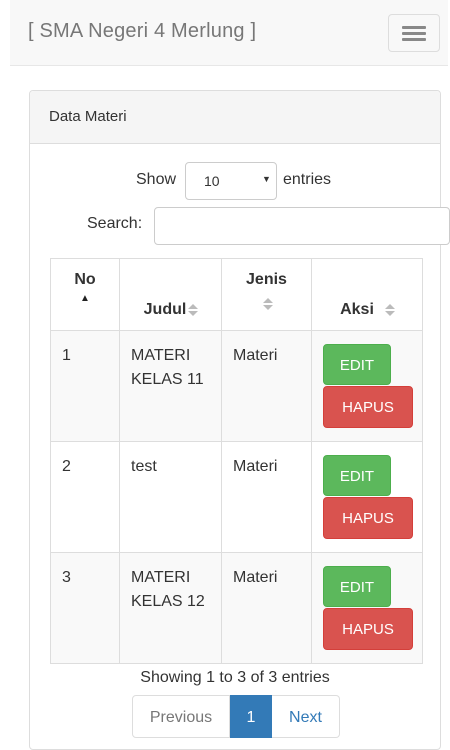 Image resolution: width=450 pixels, height=750 pixels. What do you see at coordinates (85, 608) in the screenshot?
I see `cell-no: 3` at bounding box center [85, 608].